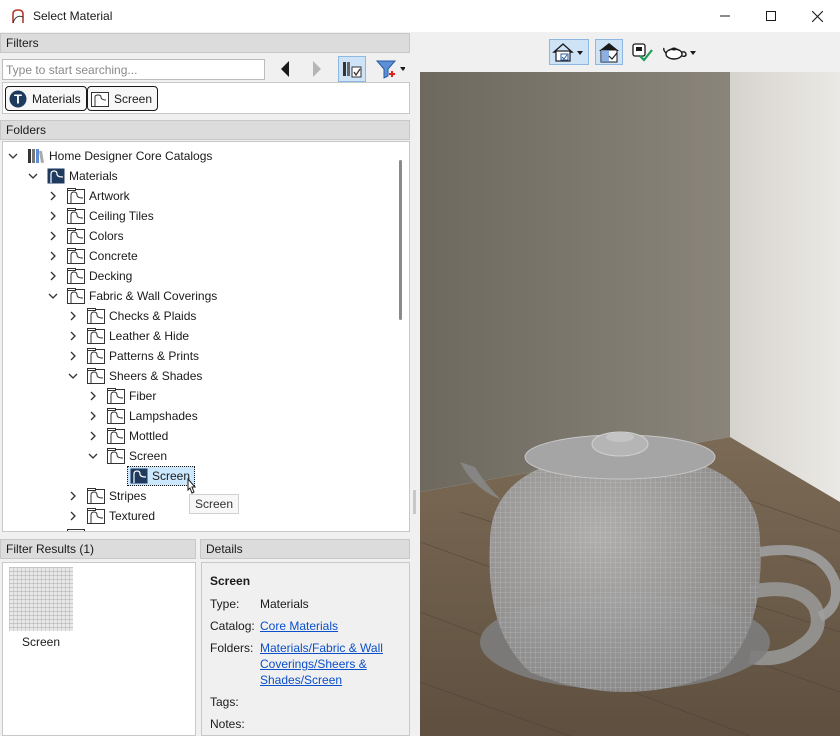 The width and height of the screenshot is (840, 736). I want to click on materials-t-icon: T, so click(18, 99).